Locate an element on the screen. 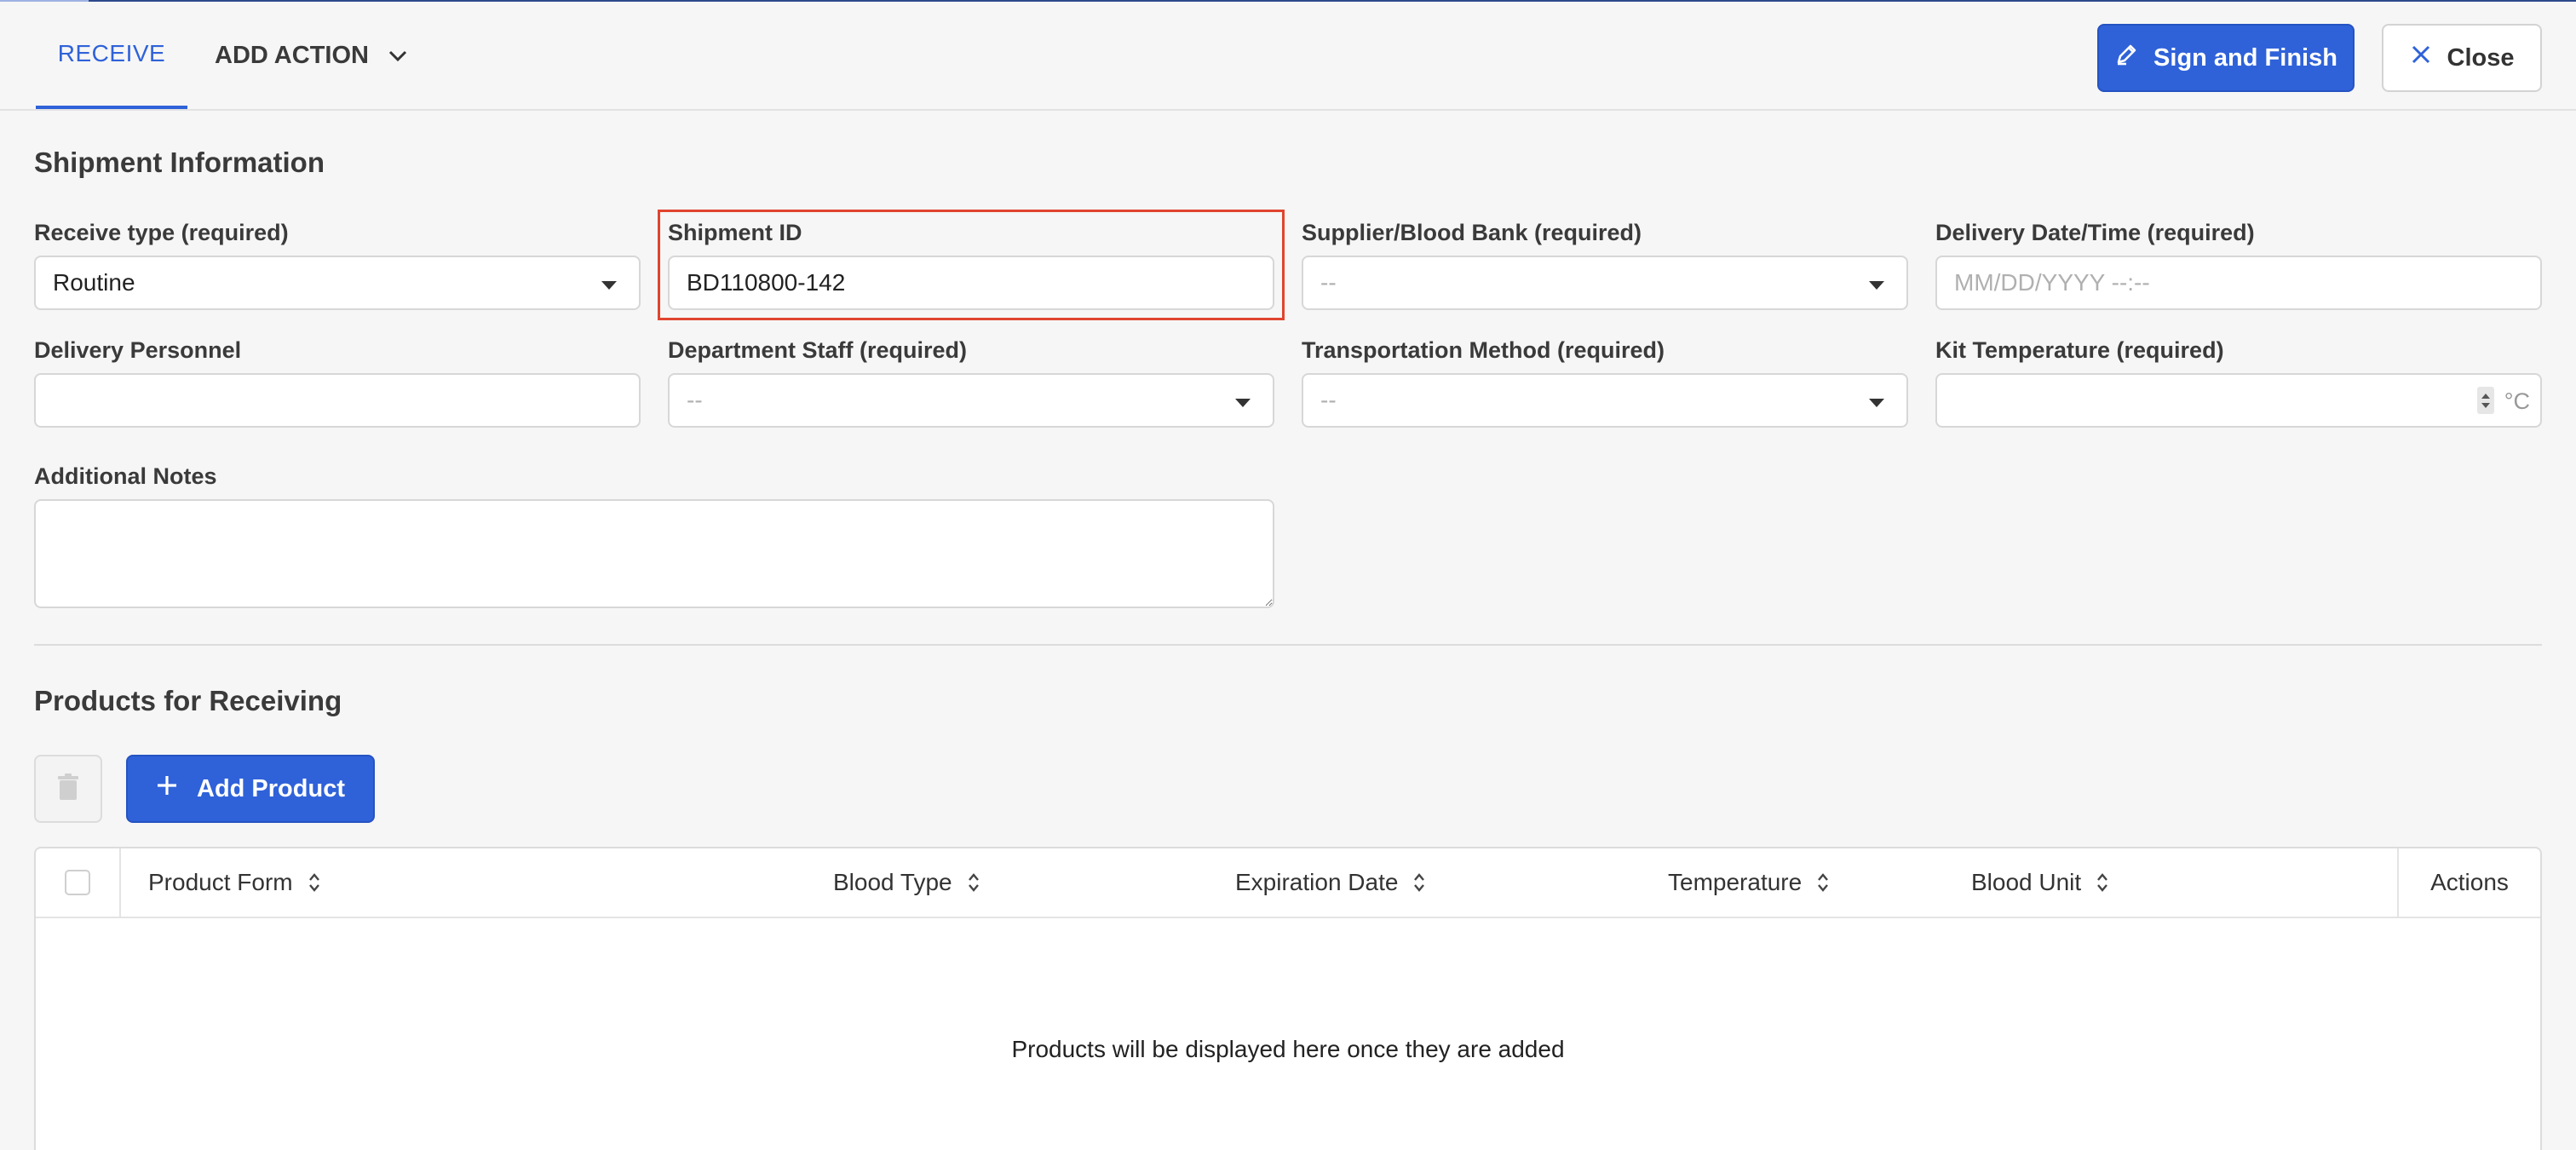  number-spinner is located at coordinates (2485, 400).